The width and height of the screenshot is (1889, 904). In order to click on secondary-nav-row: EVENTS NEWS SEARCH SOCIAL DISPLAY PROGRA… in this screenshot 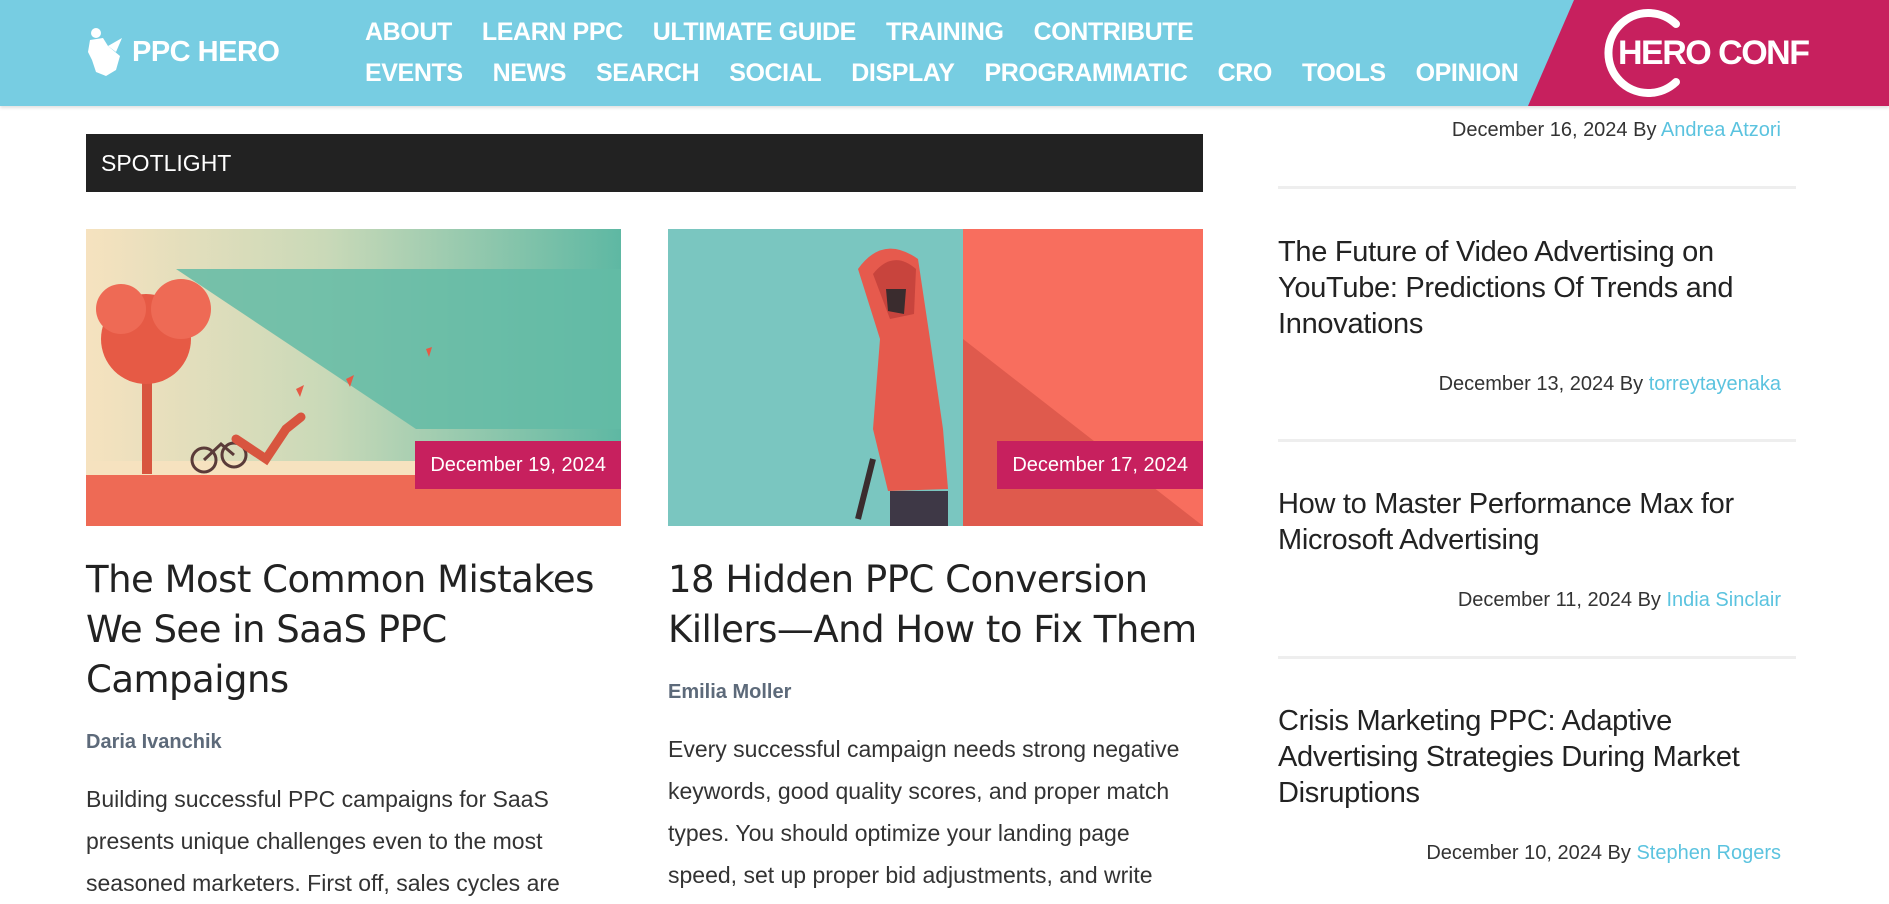, I will do `click(956, 73)`.